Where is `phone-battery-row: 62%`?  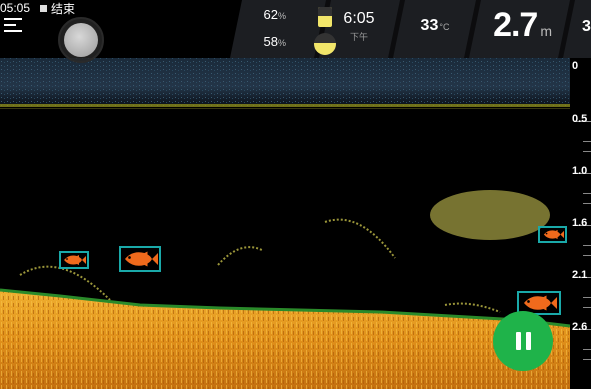 phone-battery-row: 62% is located at coordinates (271, 14).